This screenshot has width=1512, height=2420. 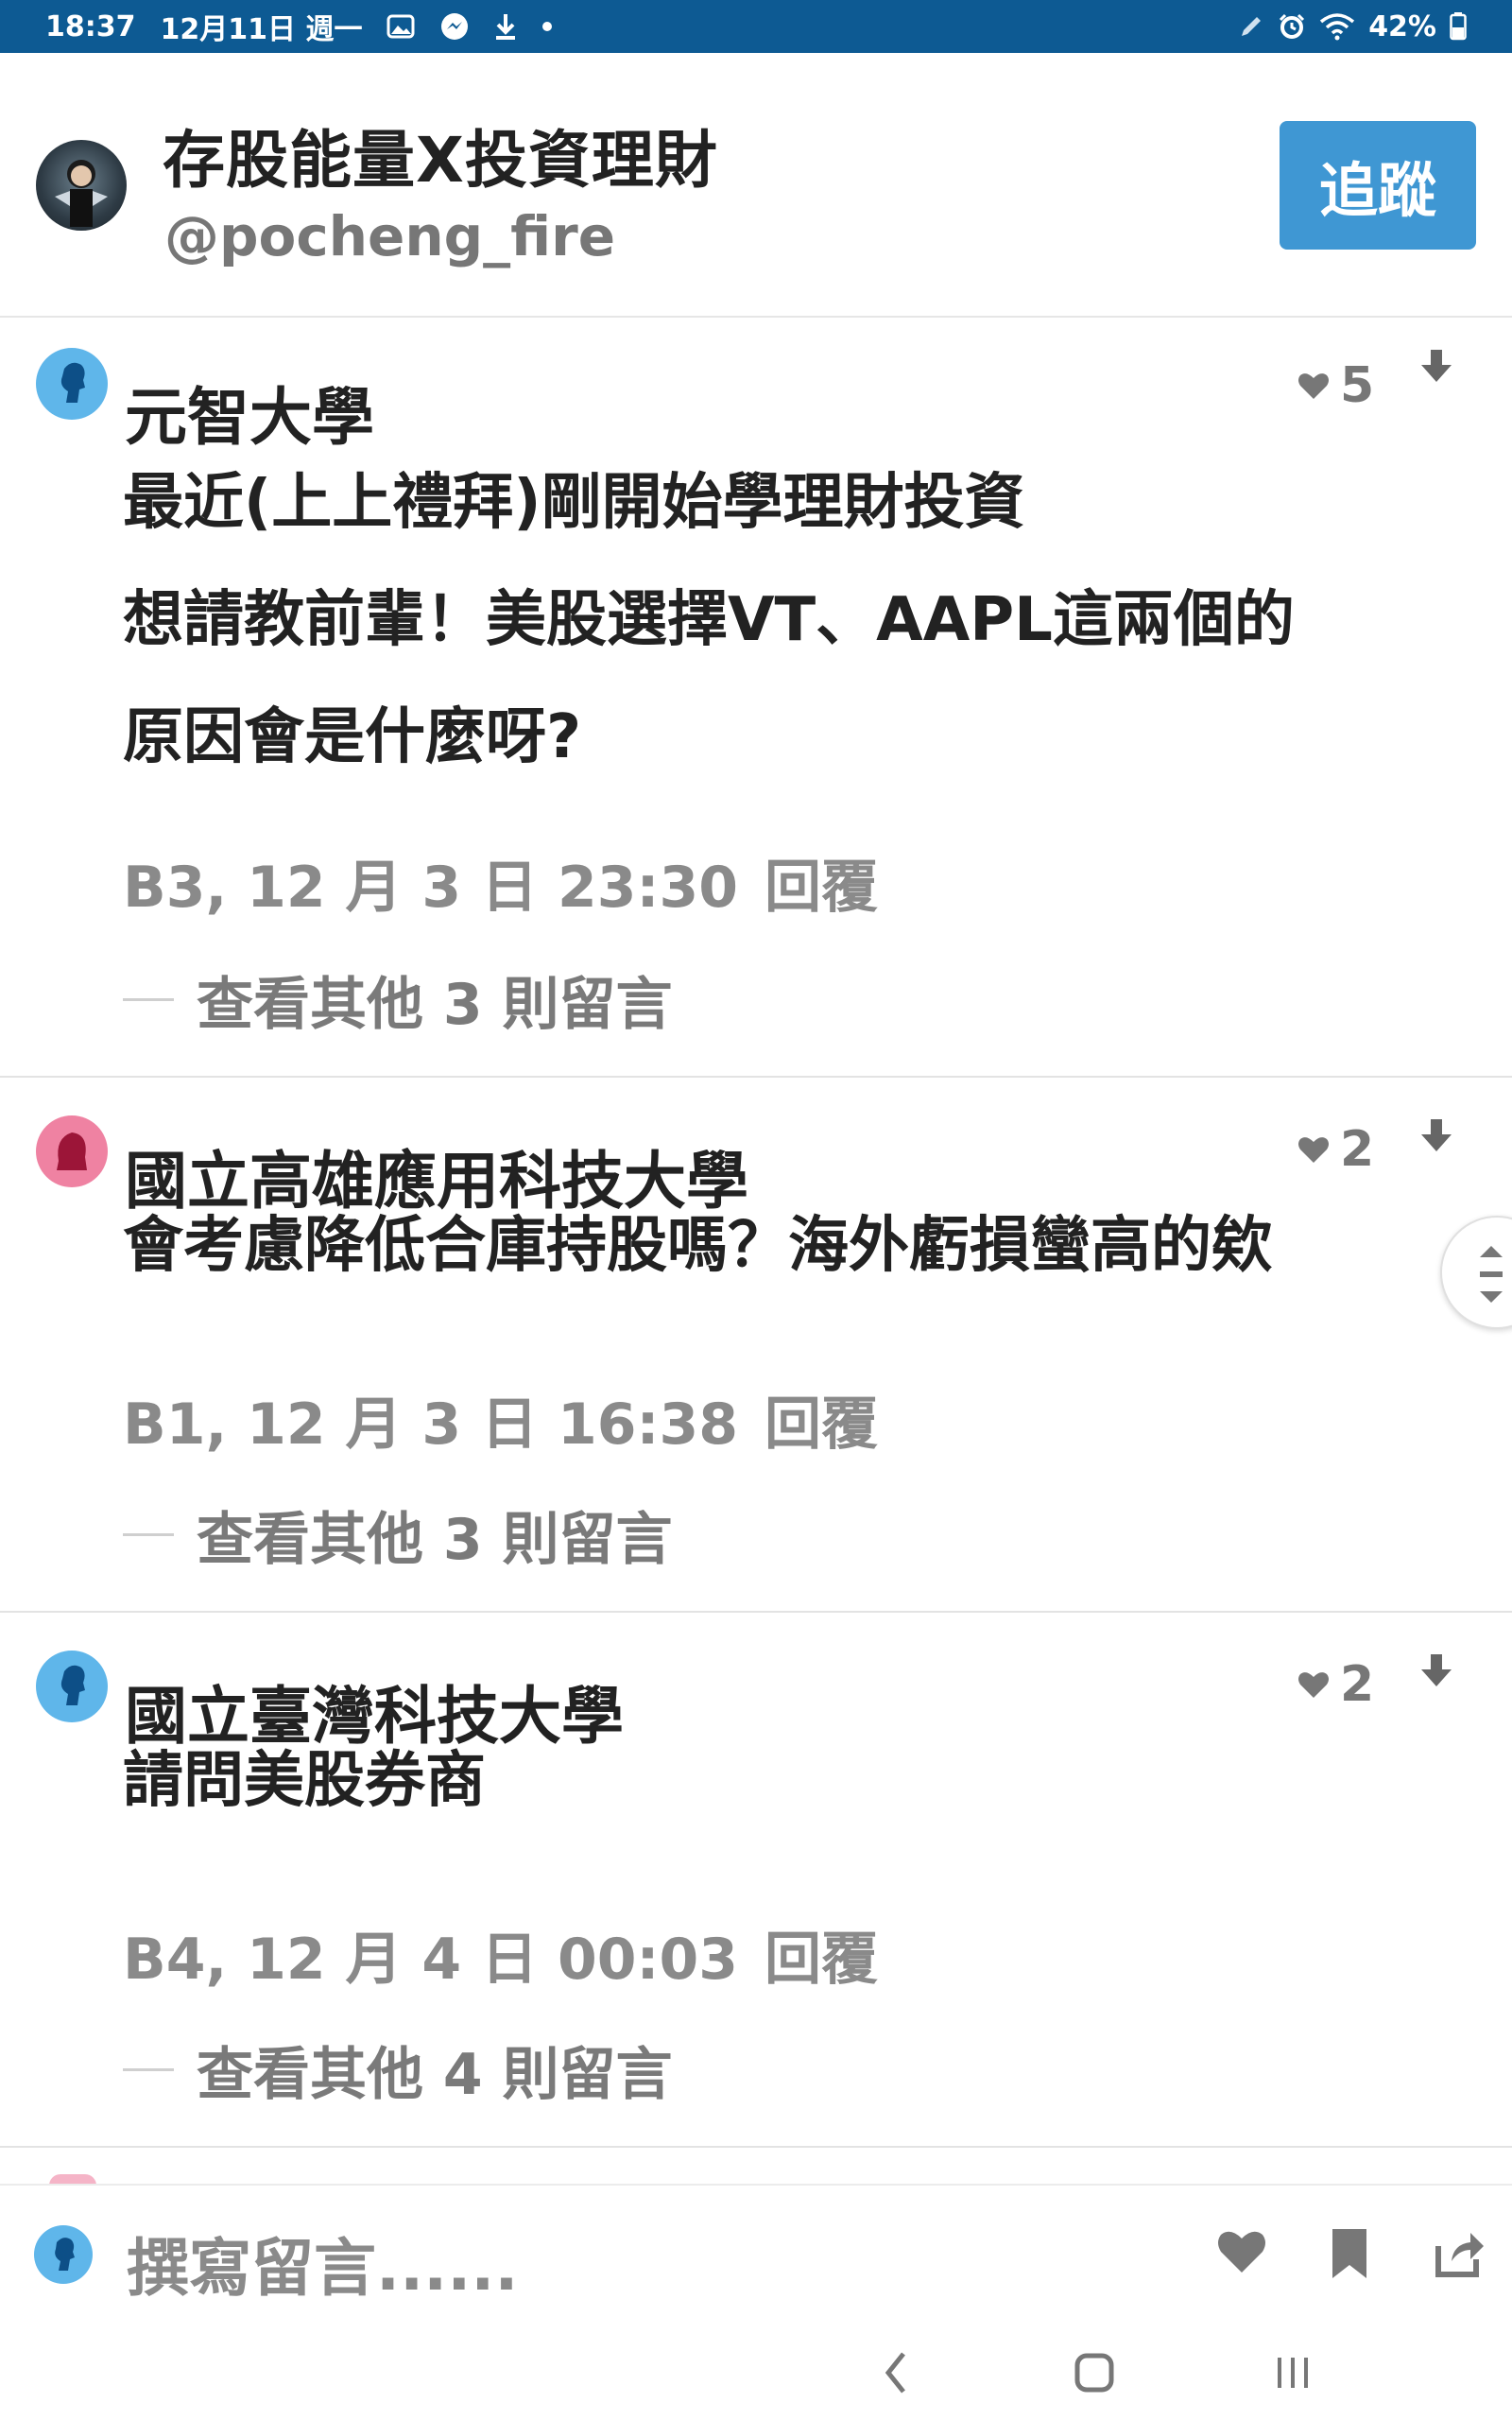 I want to click on recents-icon, so click(x=1293, y=2373).